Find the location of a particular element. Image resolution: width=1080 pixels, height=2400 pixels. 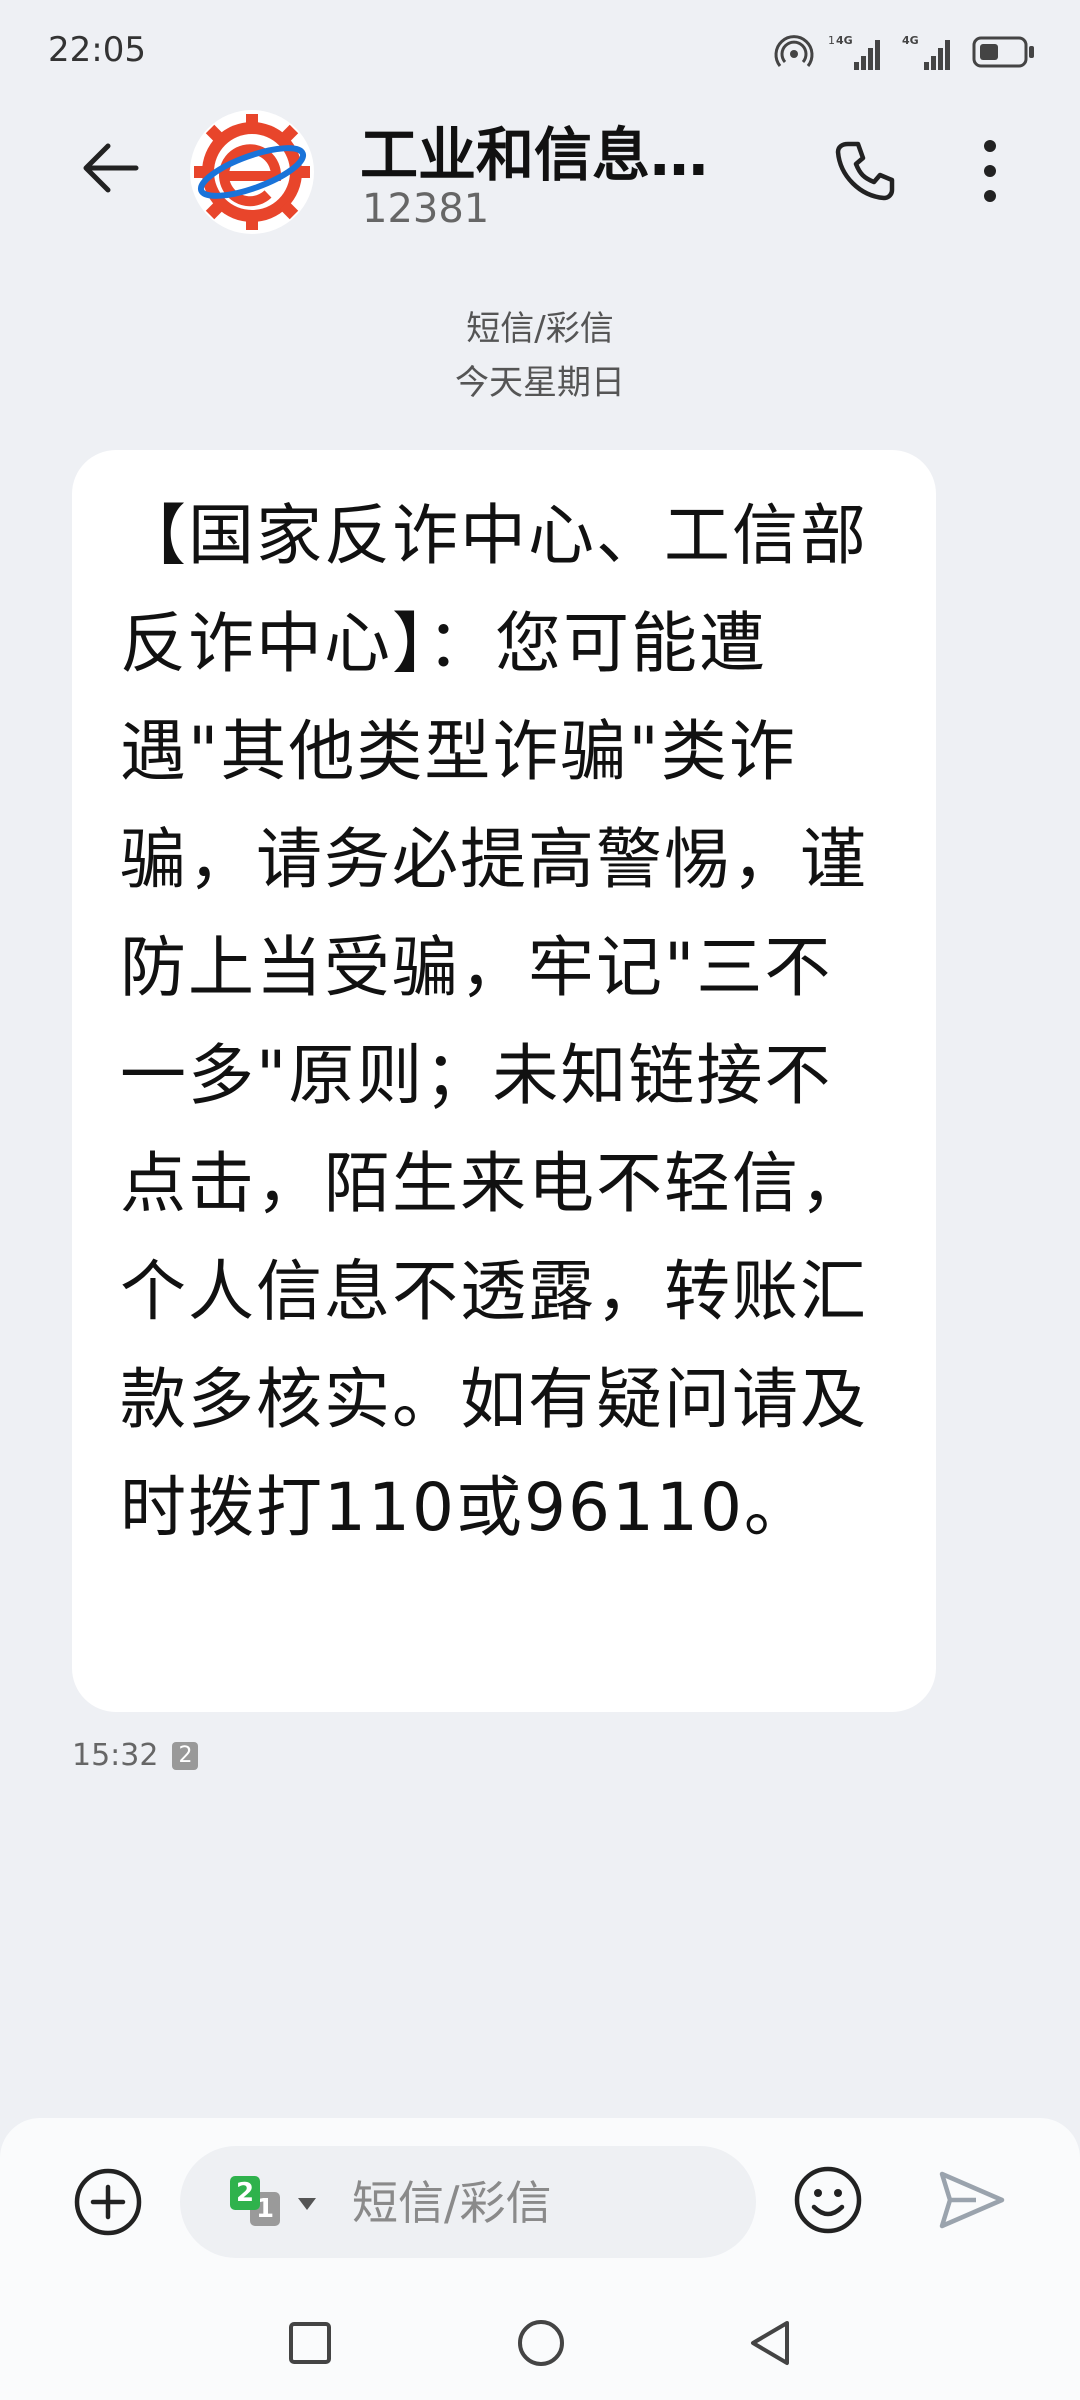

contact-number: 12381 is located at coordinates (426, 209).